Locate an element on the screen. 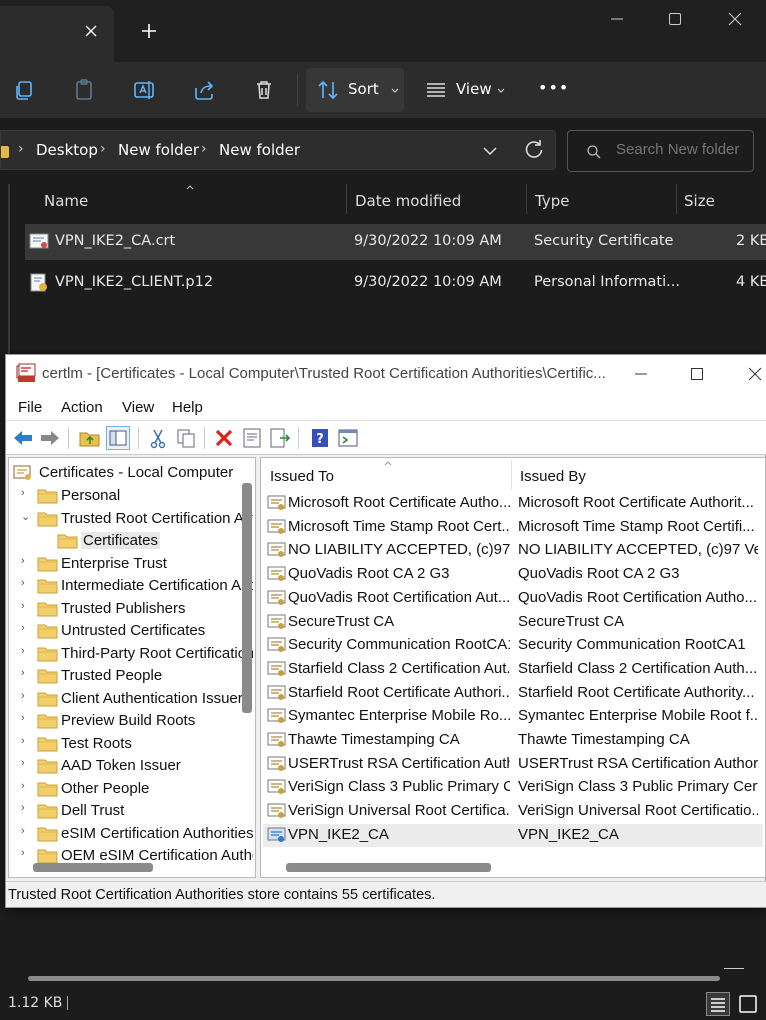 This screenshot has height=1020, width=766. details-view-icon is located at coordinates (718, 1004).